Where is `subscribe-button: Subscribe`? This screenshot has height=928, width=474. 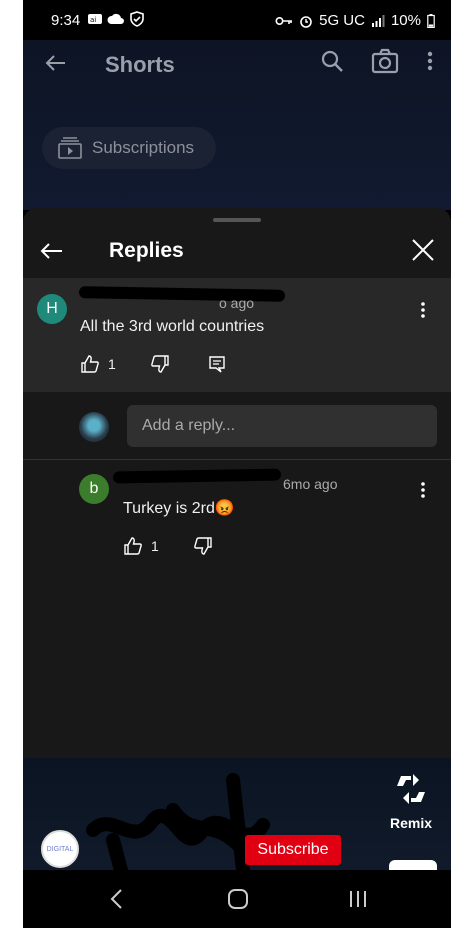 subscribe-button: Subscribe is located at coordinates (293, 850).